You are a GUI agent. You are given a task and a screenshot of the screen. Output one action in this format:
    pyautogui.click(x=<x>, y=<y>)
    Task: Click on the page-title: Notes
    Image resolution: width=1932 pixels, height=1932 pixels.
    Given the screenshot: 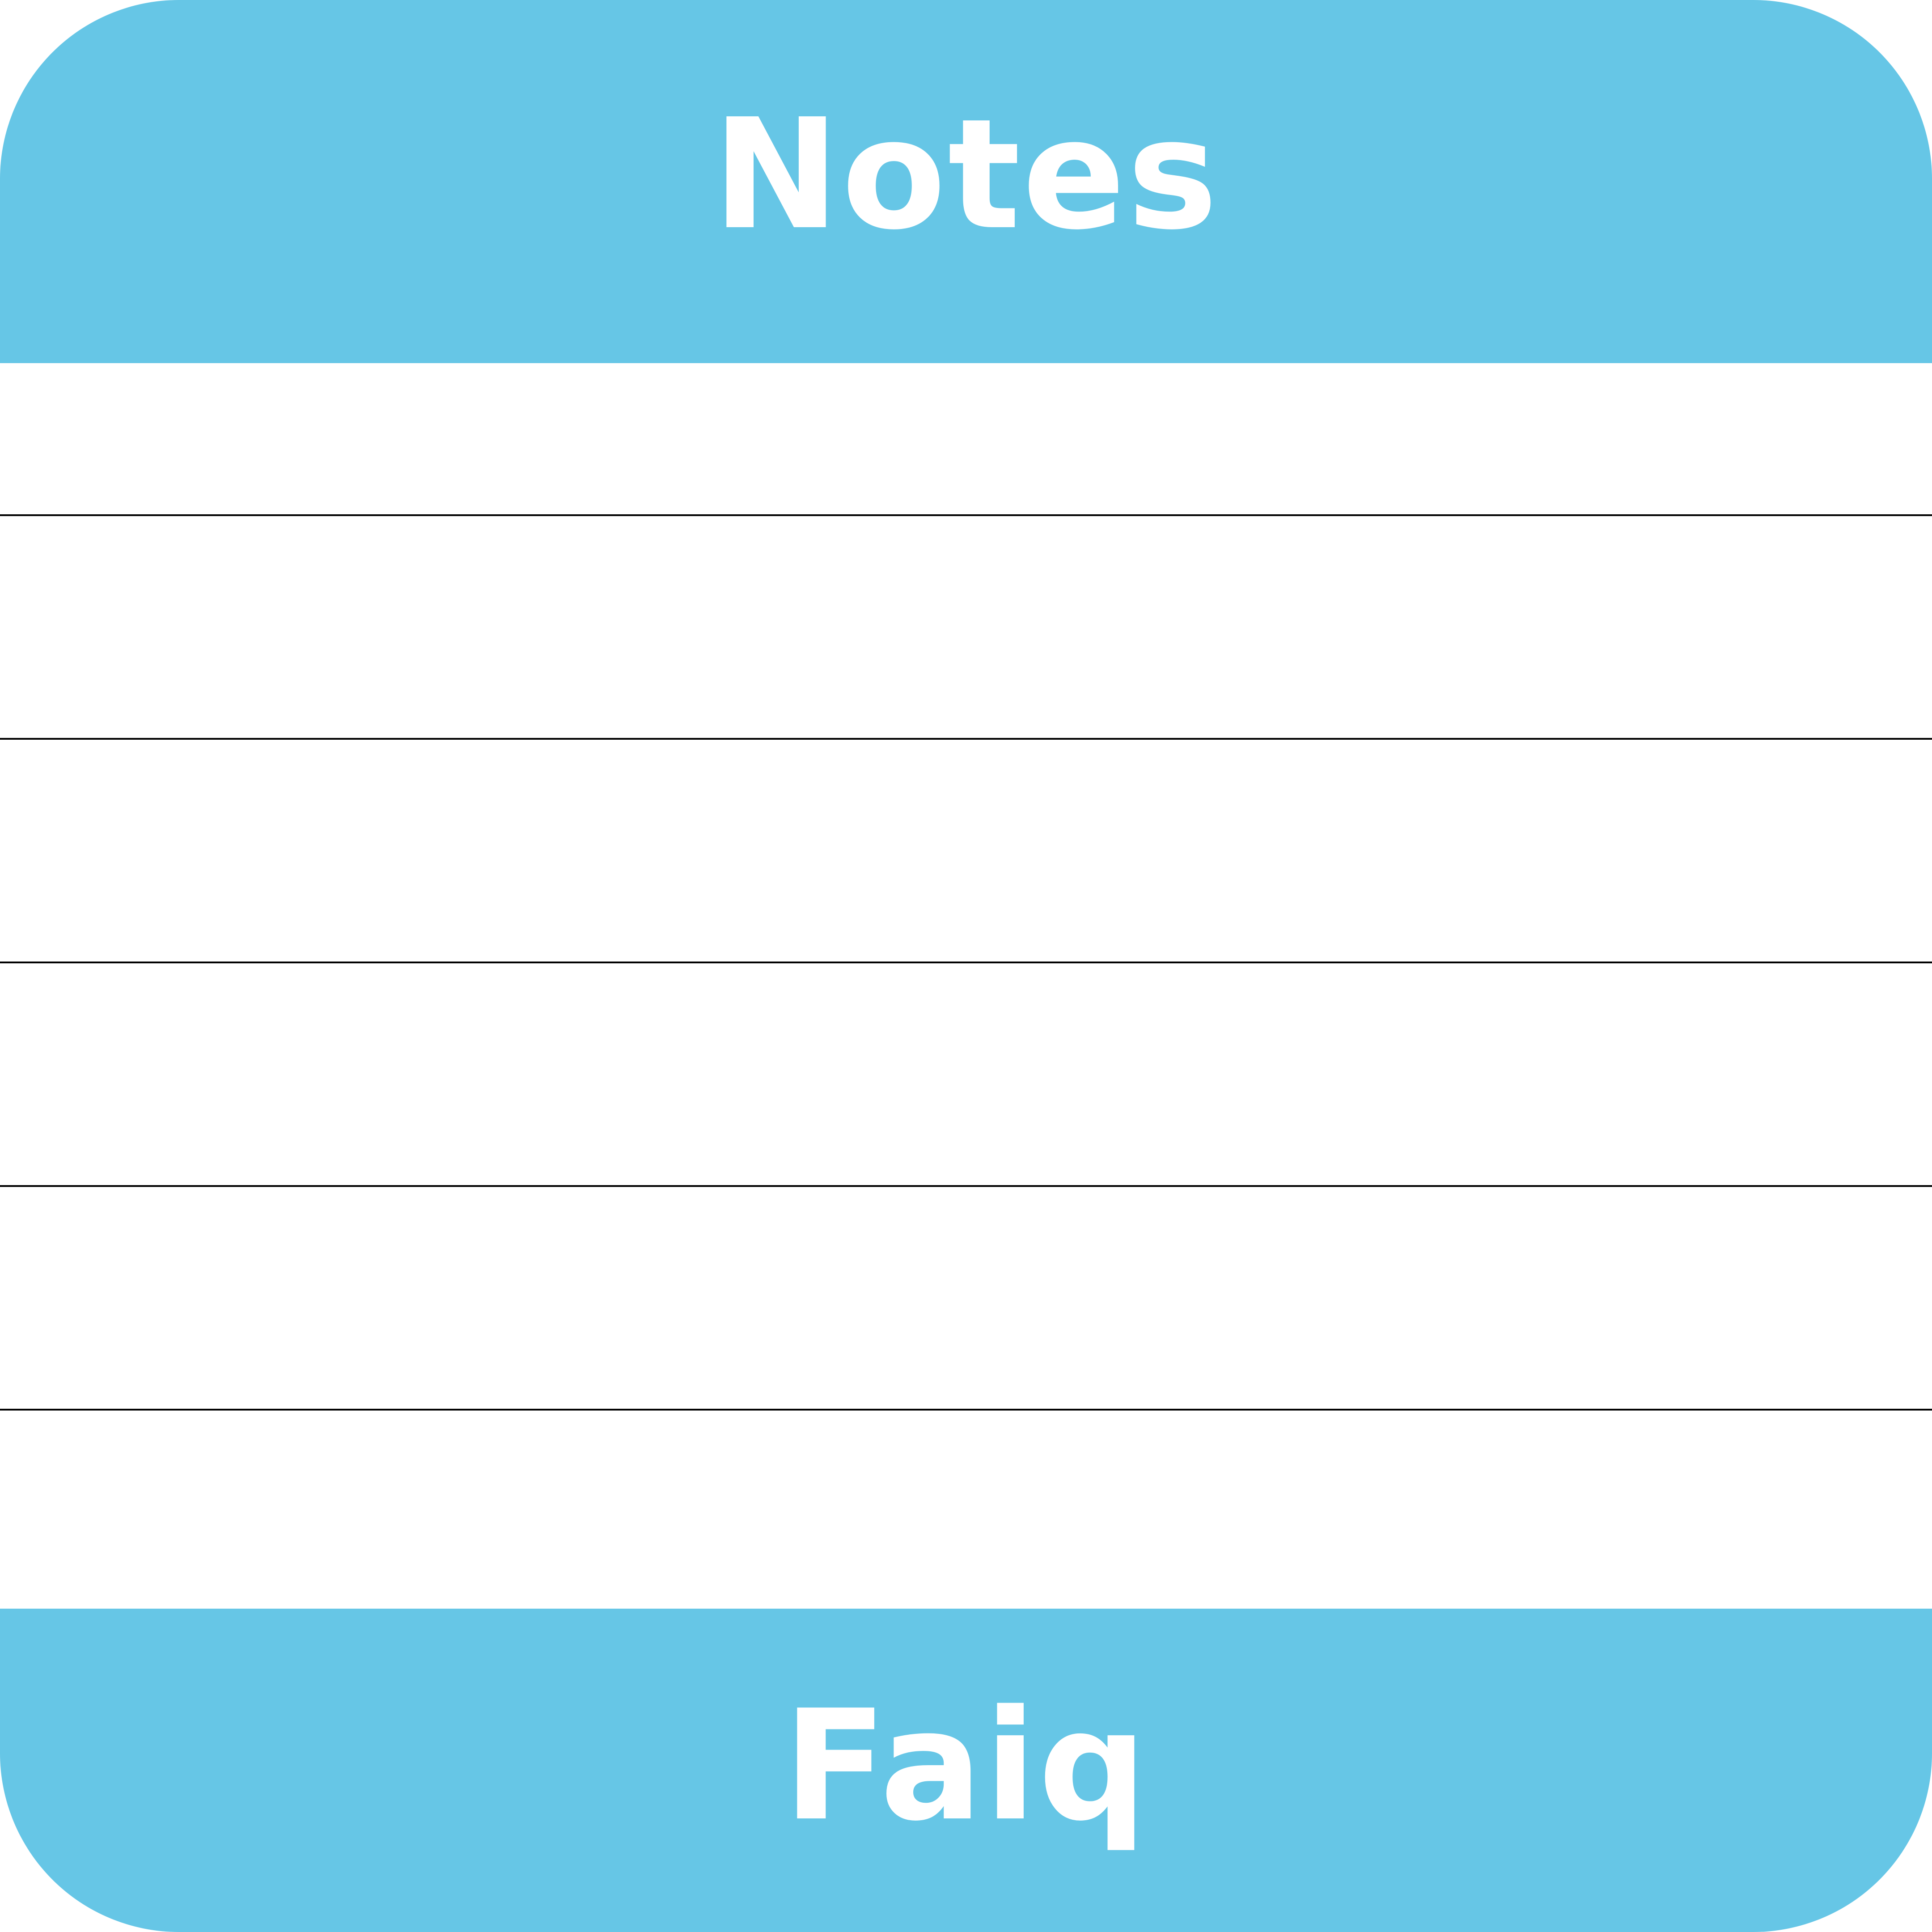 What is the action you would take?
    pyautogui.click(x=966, y=174)
    